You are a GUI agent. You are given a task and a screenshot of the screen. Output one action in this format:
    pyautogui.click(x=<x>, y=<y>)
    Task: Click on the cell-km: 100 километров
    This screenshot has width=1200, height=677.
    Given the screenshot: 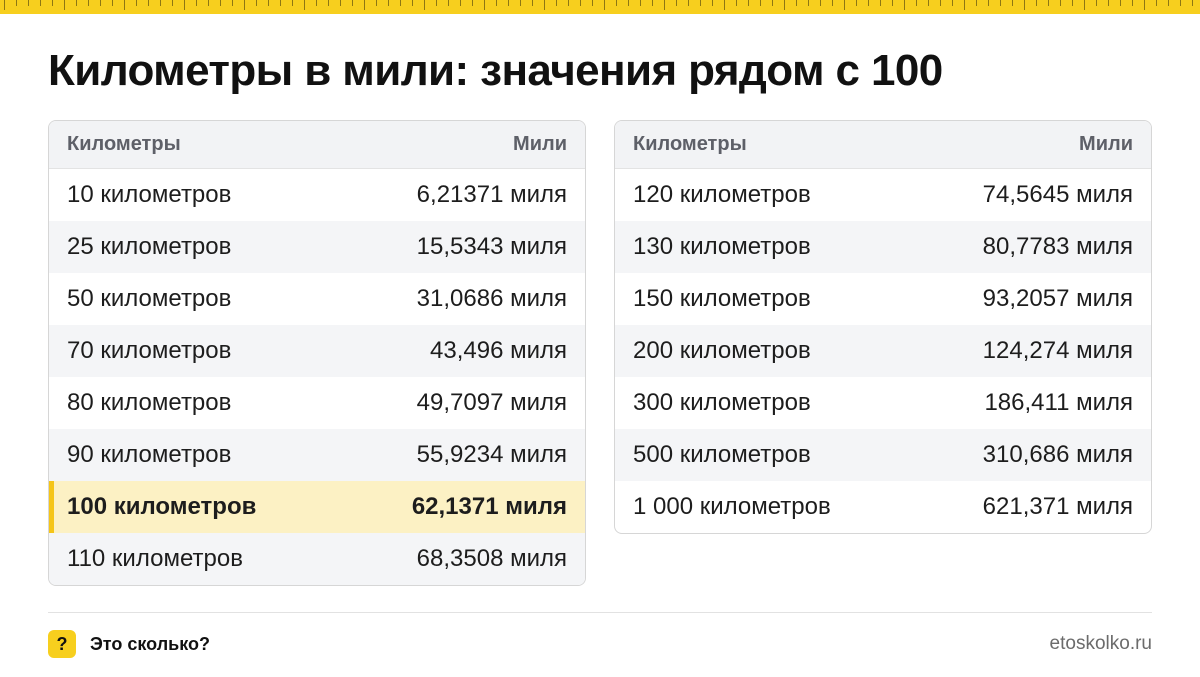 What is the action you would take?
    pyautogui.click(x=162, y=506)
    